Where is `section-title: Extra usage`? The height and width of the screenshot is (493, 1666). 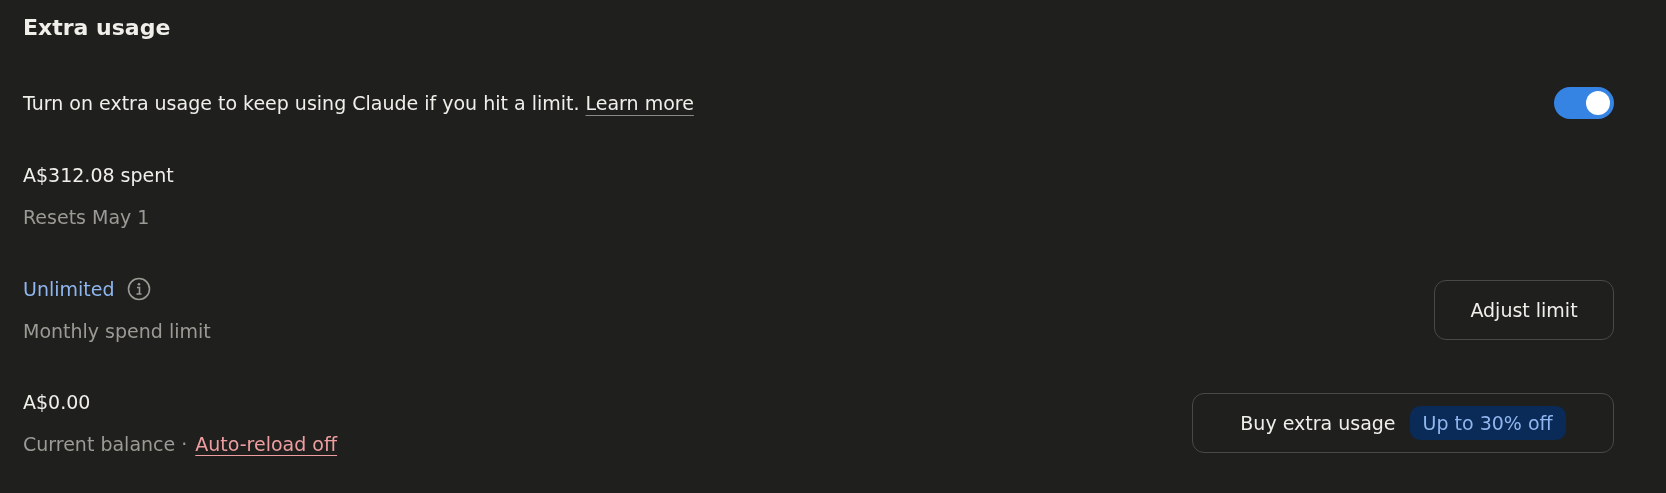 section-title: Extra usage is located at coordinates (97, 28).